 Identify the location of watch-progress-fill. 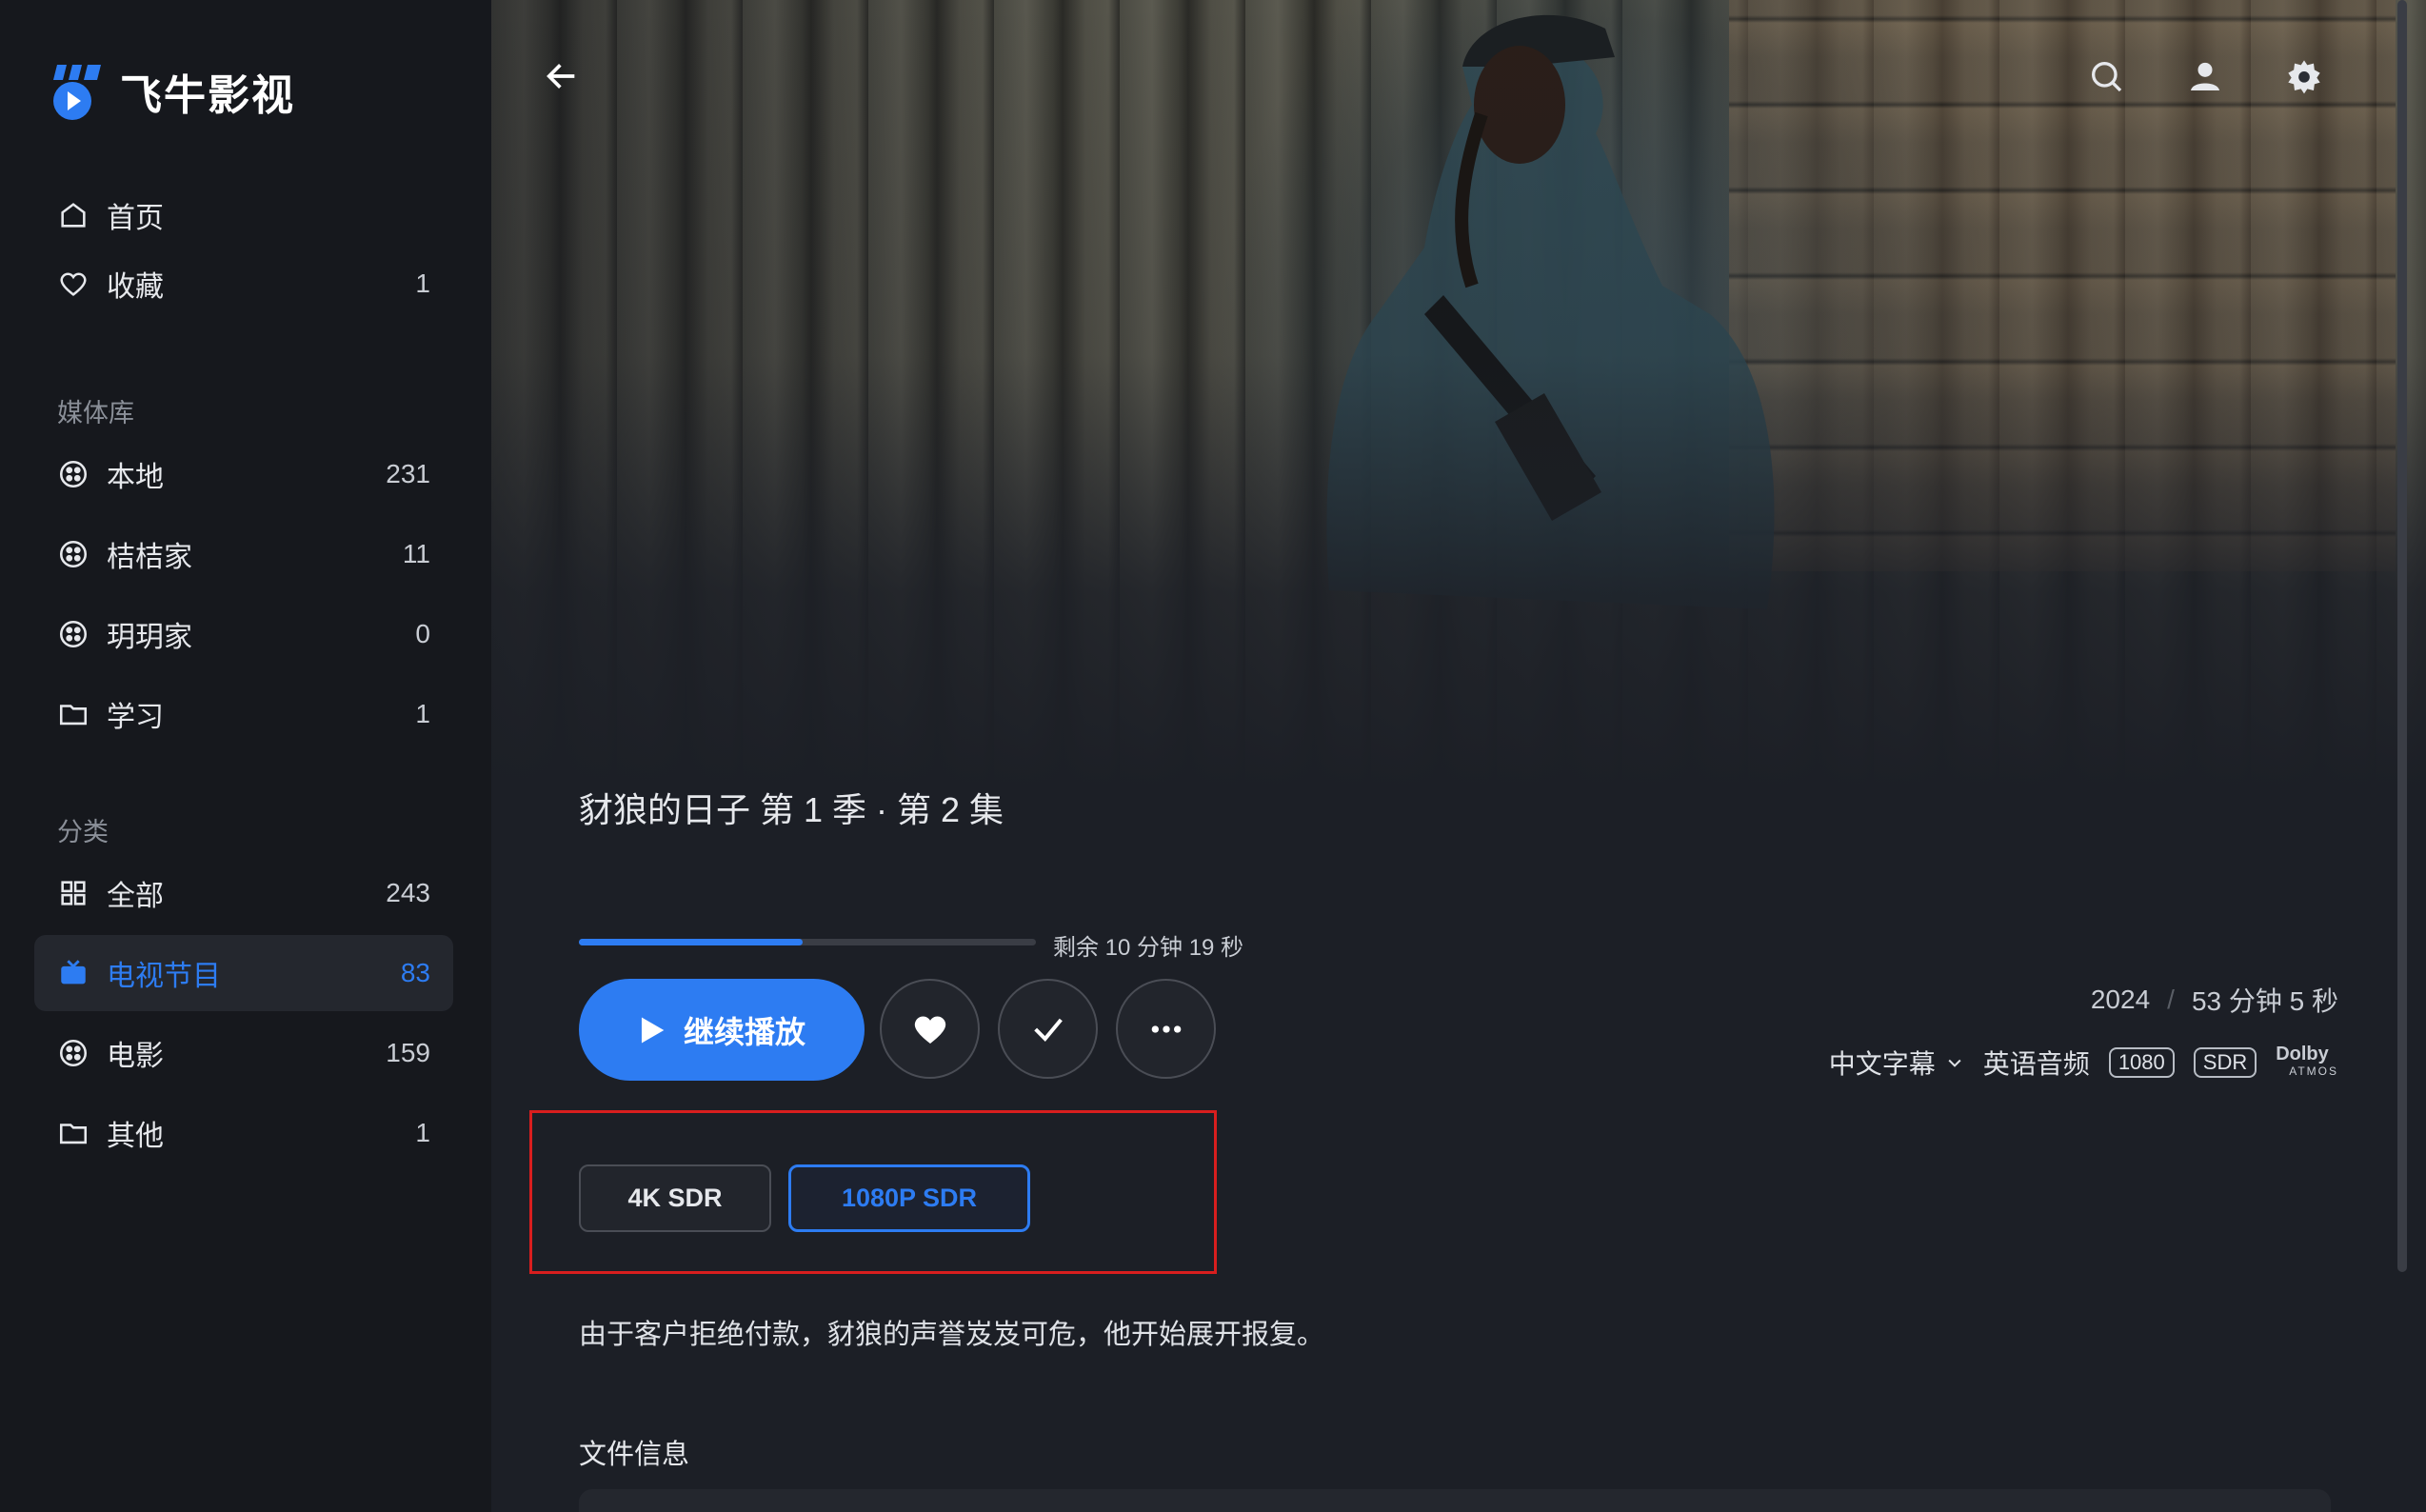
(691, 942).